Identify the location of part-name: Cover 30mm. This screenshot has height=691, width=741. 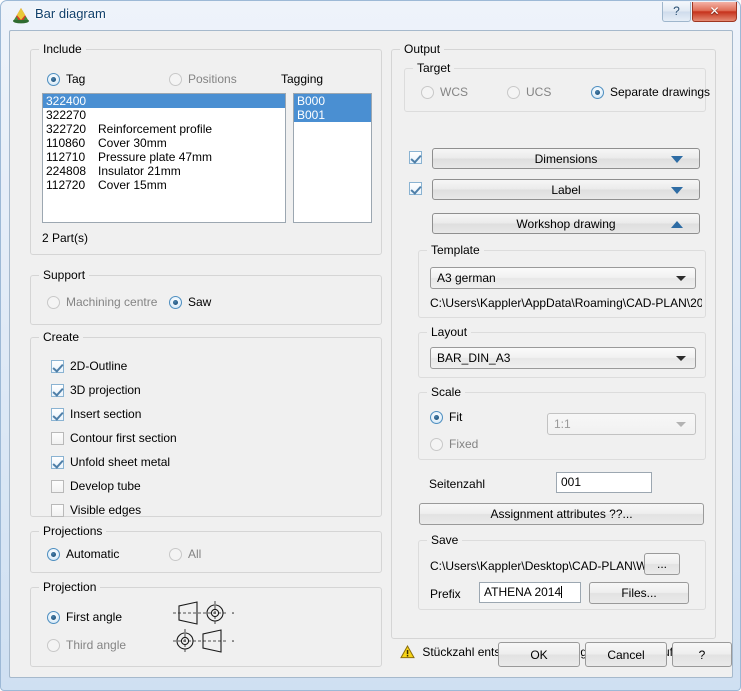
(132, 143).